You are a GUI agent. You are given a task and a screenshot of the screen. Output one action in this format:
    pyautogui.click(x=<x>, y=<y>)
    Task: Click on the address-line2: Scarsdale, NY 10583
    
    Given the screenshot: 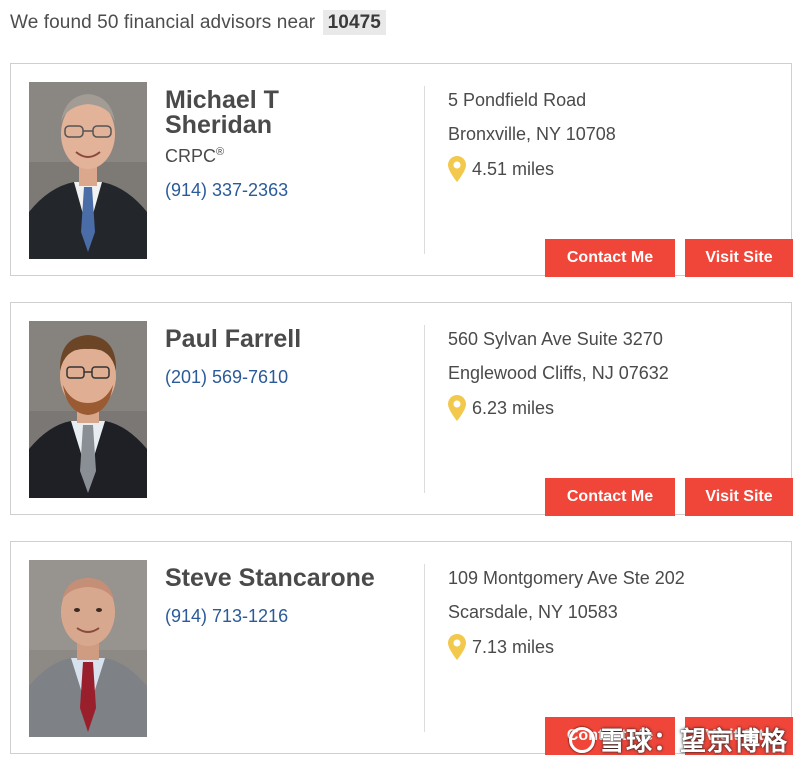 What is the action you would take?
    pyautogui.click(x=533, y=612)
    